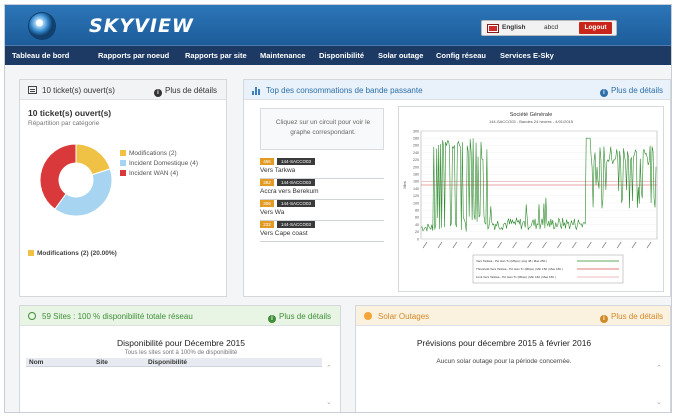 This screenshot has width=676, height=417. I want to click on y-tick-label: 160, so click(416, 182).